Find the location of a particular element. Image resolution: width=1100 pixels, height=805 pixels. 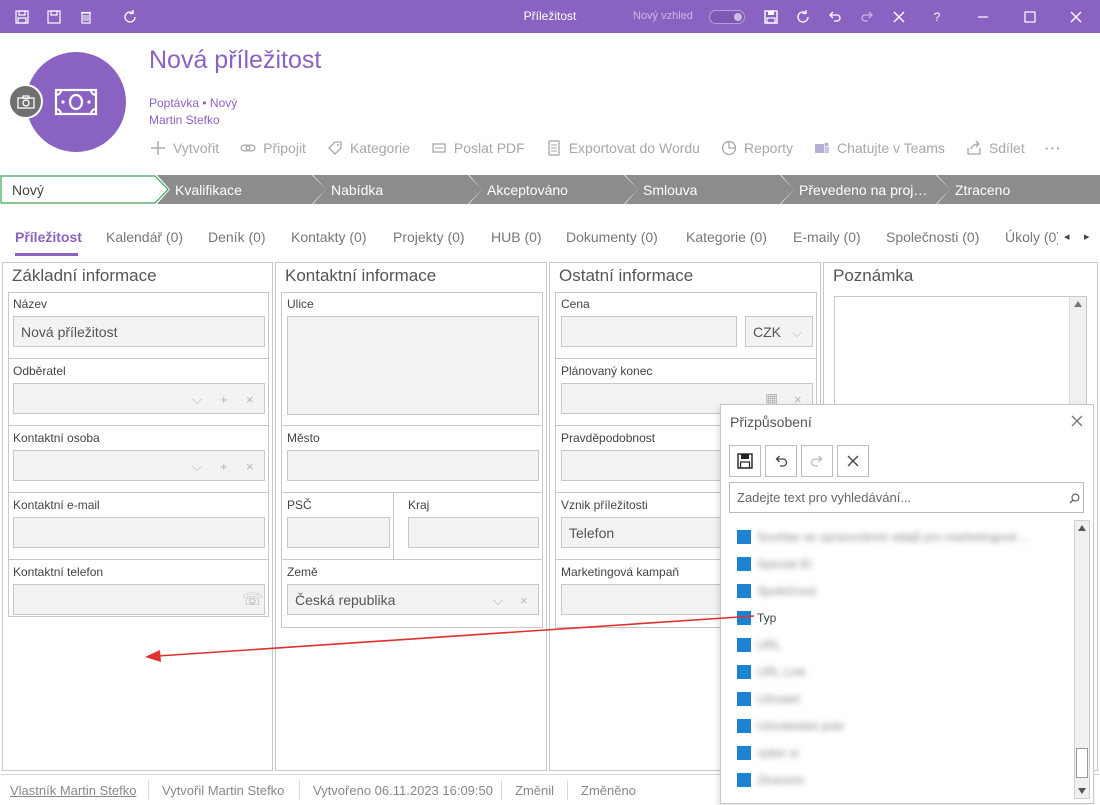

category-button: Kategorie is located at coordinates (368, 148).